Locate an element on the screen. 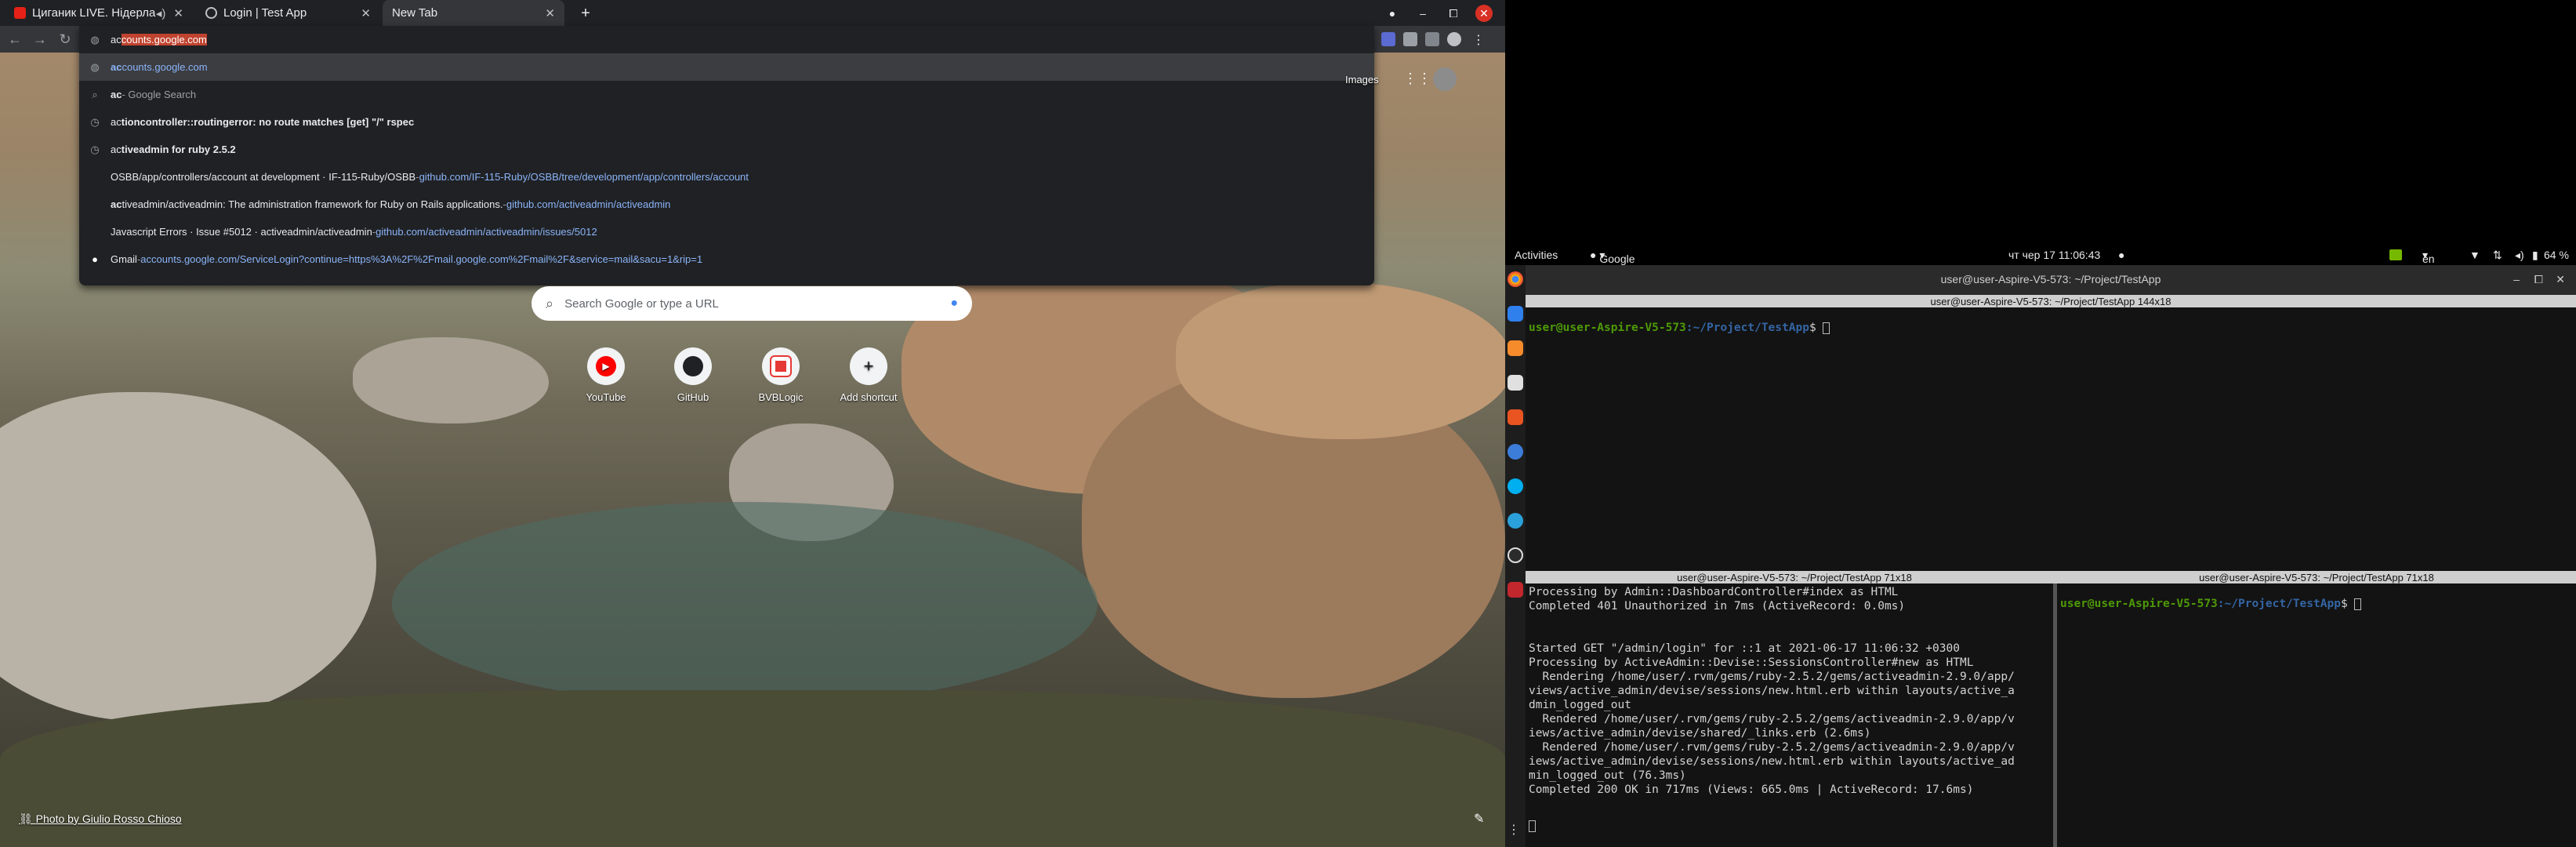  chrome-icon is located at coordinates (1516, 279).